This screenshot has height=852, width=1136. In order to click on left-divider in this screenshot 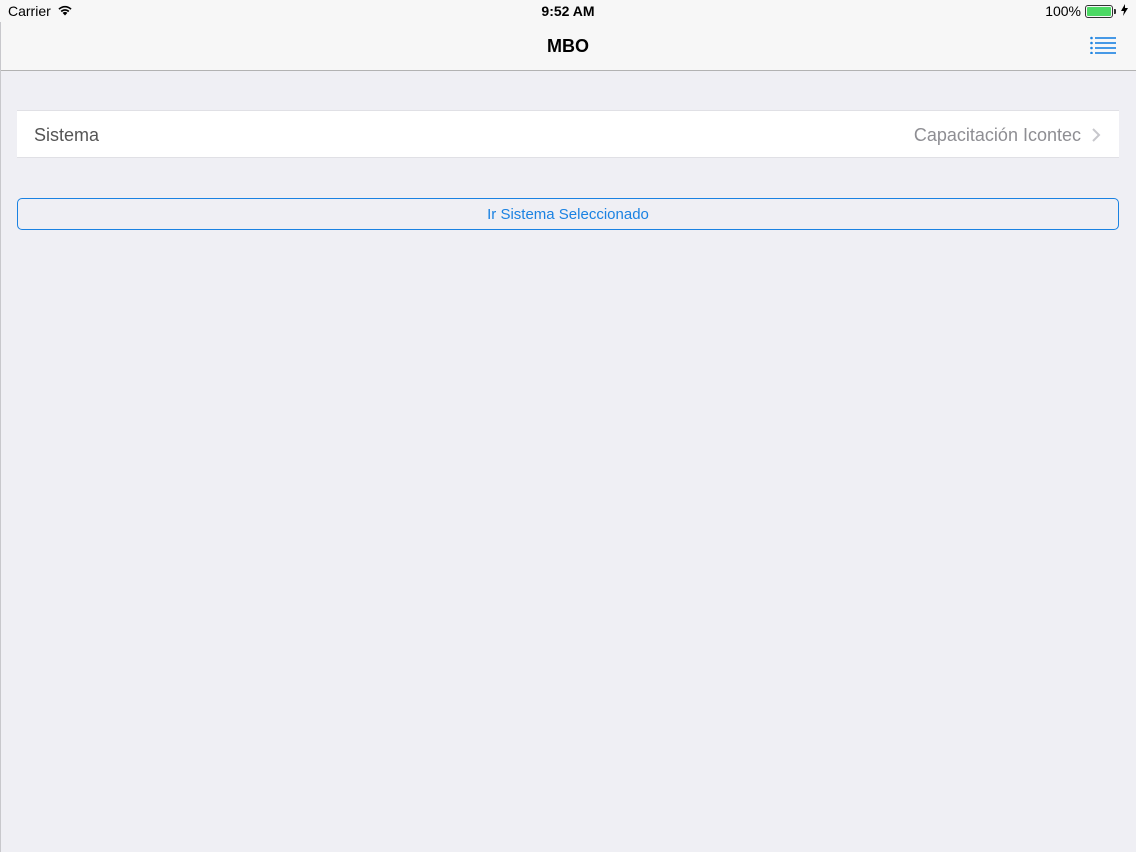, I will do `click(0, 437)`.